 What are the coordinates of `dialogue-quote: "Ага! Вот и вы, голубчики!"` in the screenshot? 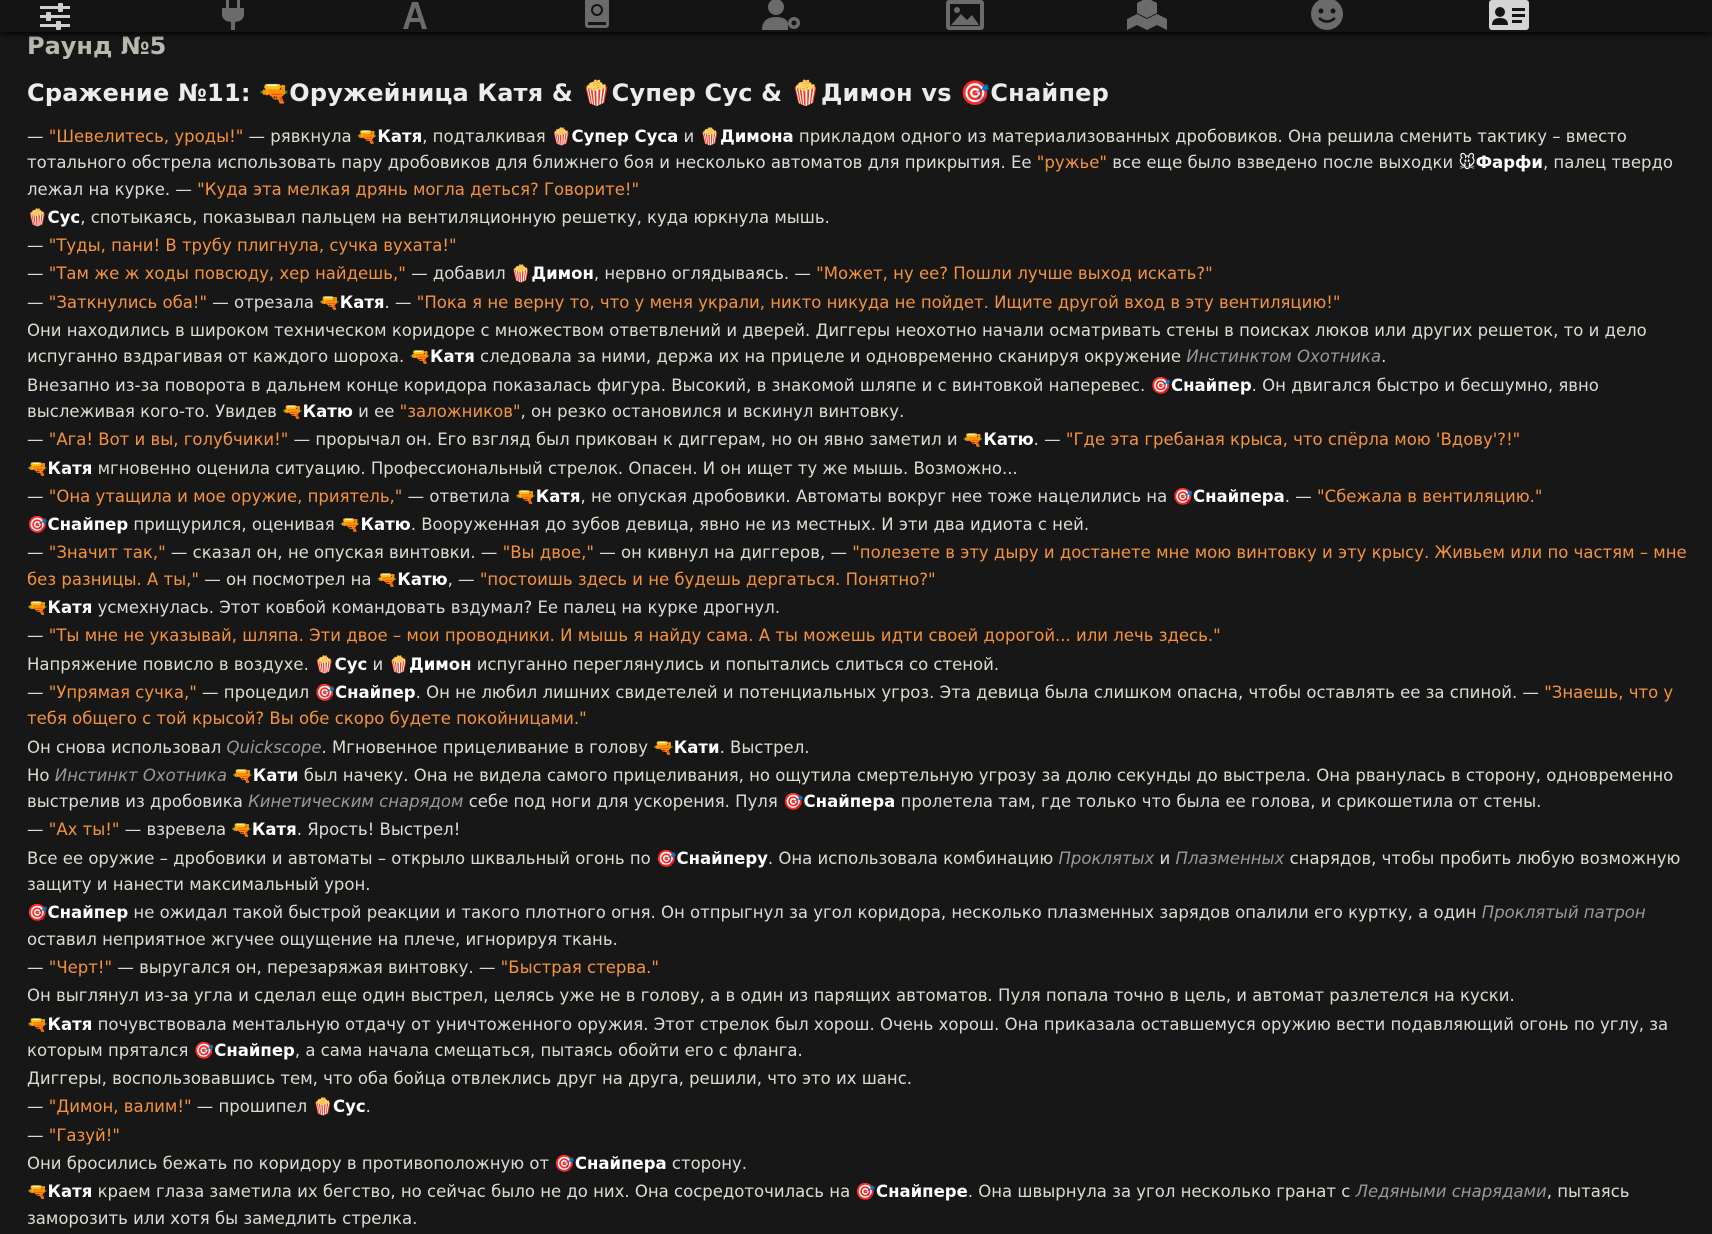 It's located at (168, 440).